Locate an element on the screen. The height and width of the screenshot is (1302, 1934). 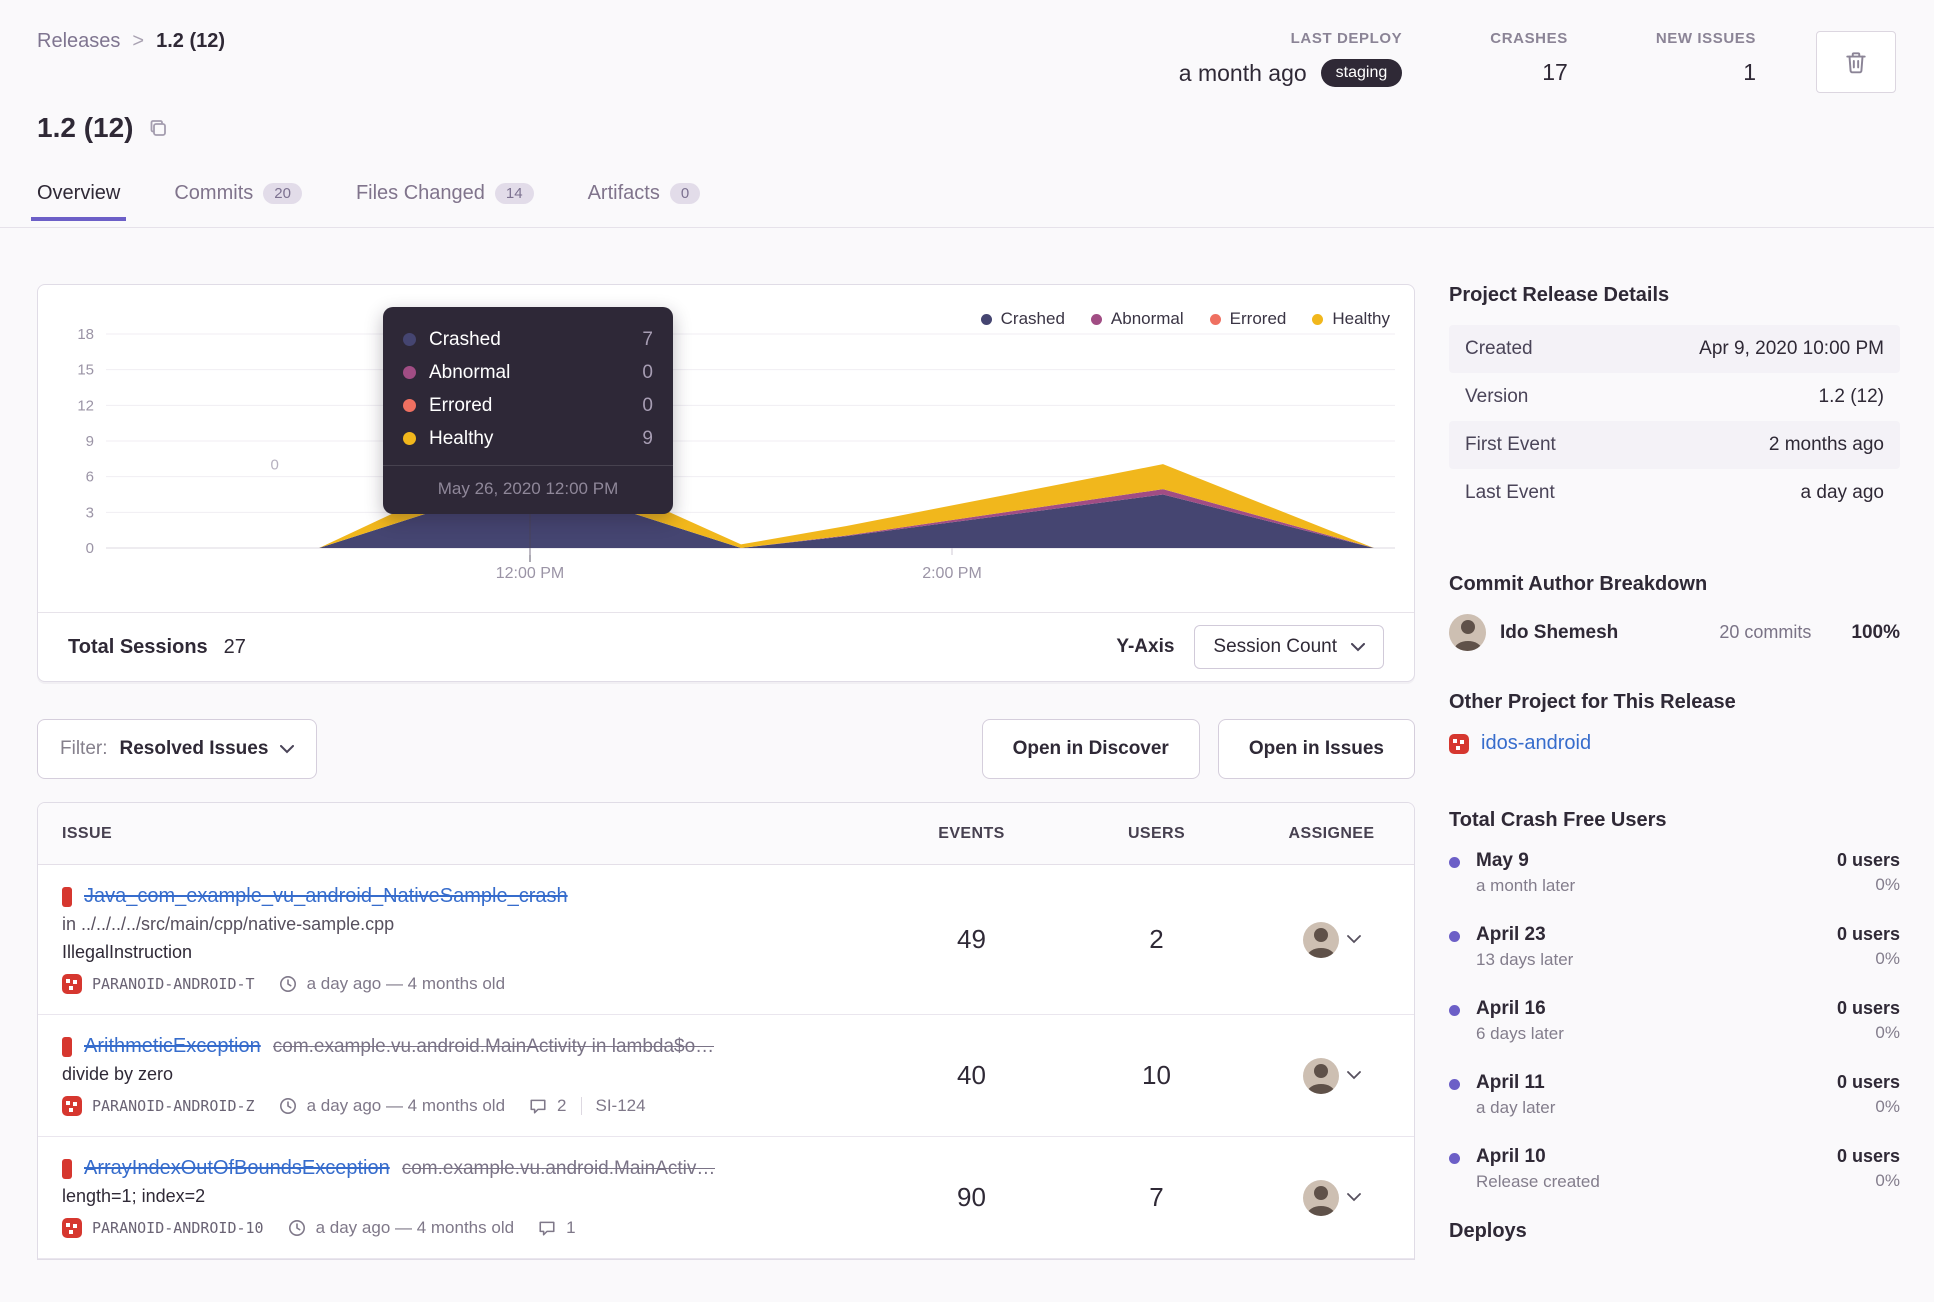
issue-title-link: ArithmeticException is located at coordinates (172, 1046).